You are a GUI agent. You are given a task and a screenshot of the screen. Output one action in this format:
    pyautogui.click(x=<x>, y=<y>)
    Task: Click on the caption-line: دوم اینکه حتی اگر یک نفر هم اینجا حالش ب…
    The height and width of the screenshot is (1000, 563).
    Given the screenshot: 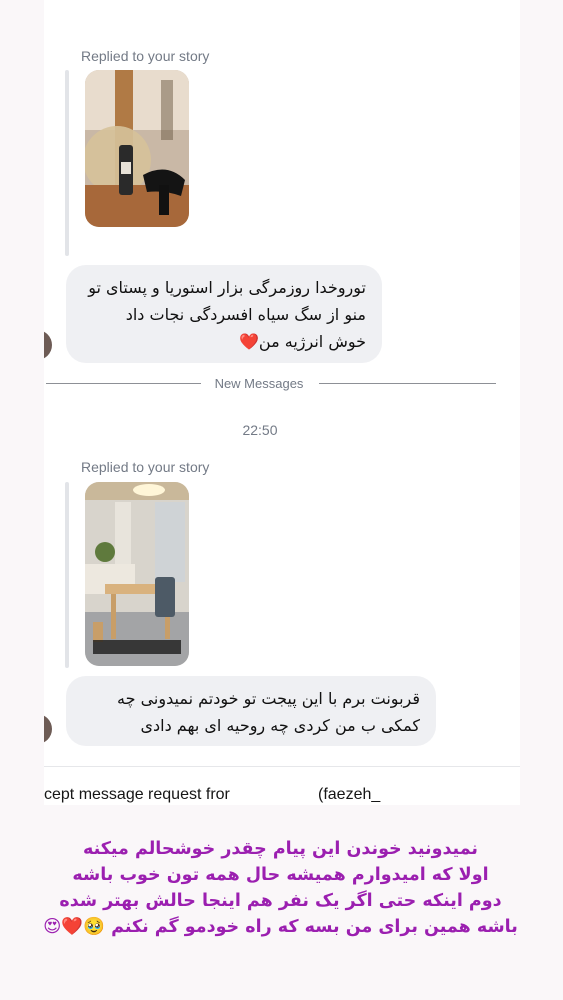 What is the action you would take?
    pyautogui.click(x=280, y=901)
    